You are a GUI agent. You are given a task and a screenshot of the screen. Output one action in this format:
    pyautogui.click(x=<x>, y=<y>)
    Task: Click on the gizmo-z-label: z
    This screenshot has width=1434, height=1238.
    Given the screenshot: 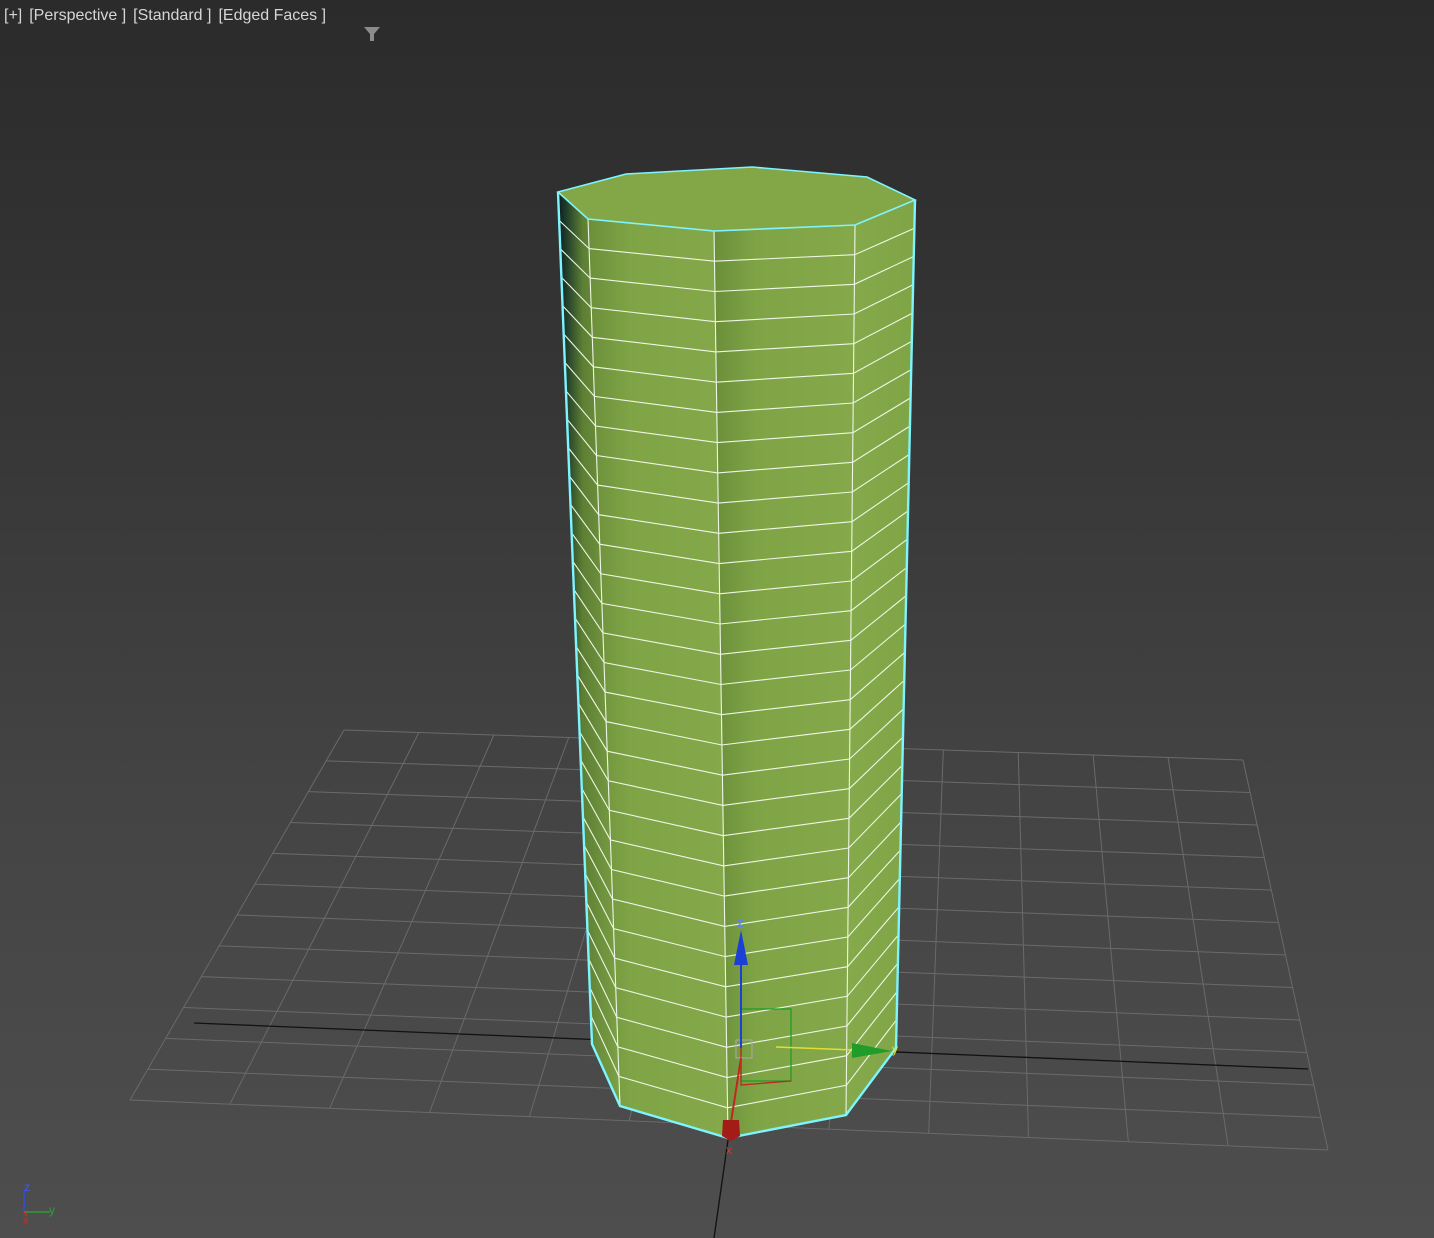 What is the action you would take?
    pyautogui.click(x=740, y=922)
    